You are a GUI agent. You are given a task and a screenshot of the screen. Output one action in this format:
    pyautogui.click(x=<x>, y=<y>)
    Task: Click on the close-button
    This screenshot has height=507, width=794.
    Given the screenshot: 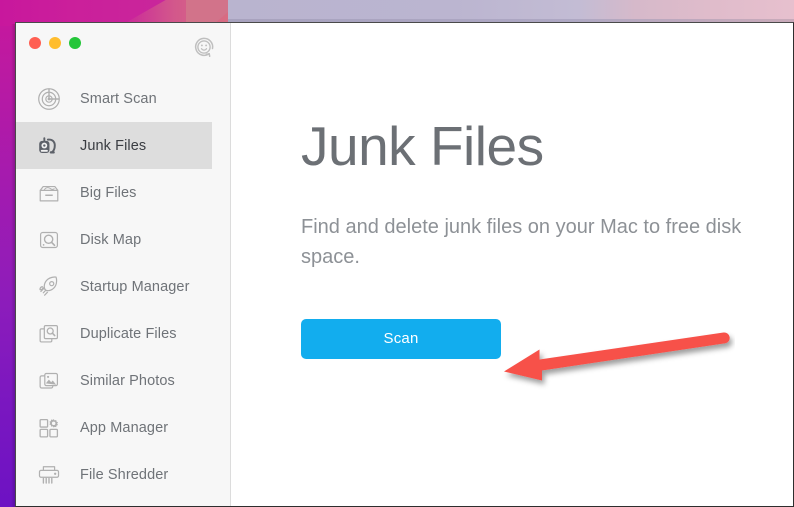 What is the action you would take?
    pyautogui.click(x=35, y=43)
    